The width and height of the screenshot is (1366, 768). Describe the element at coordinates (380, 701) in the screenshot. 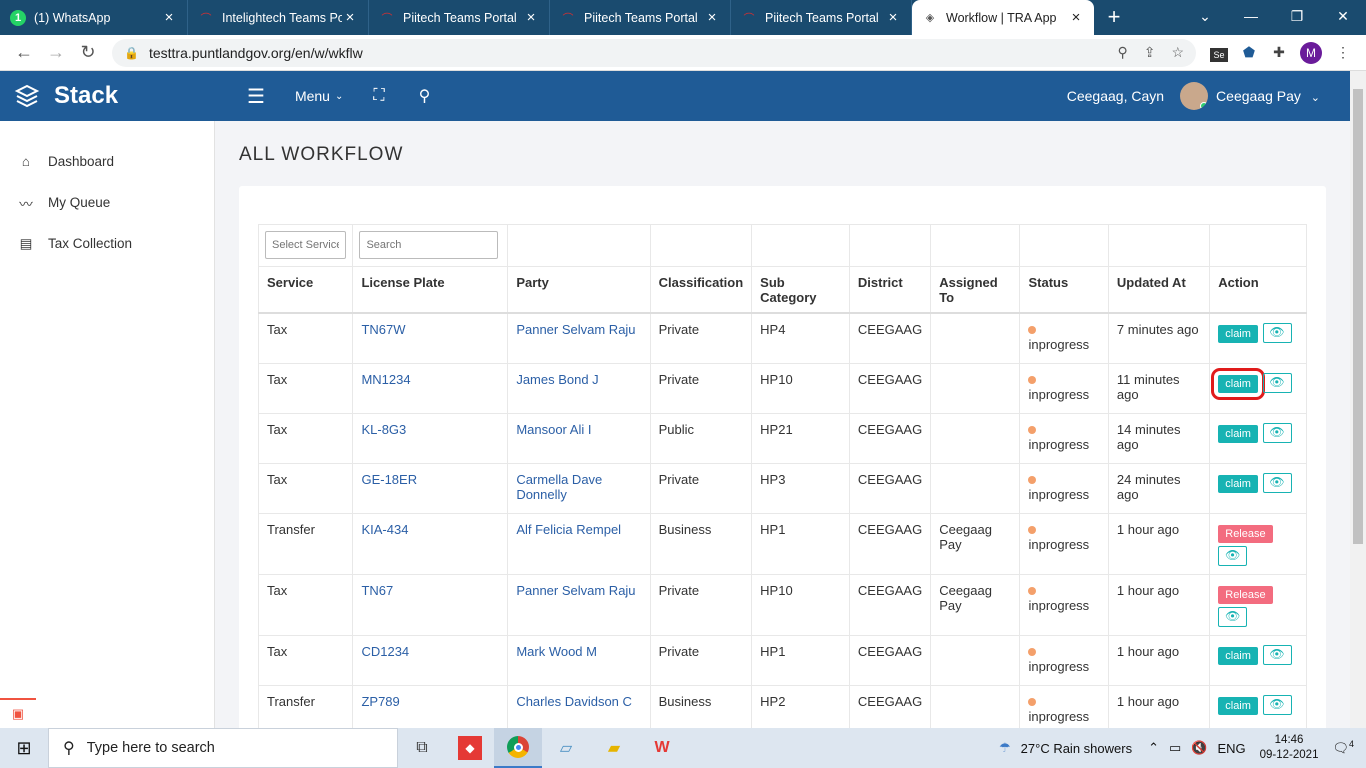

I see `license-plate-link: ZP789` at that location.